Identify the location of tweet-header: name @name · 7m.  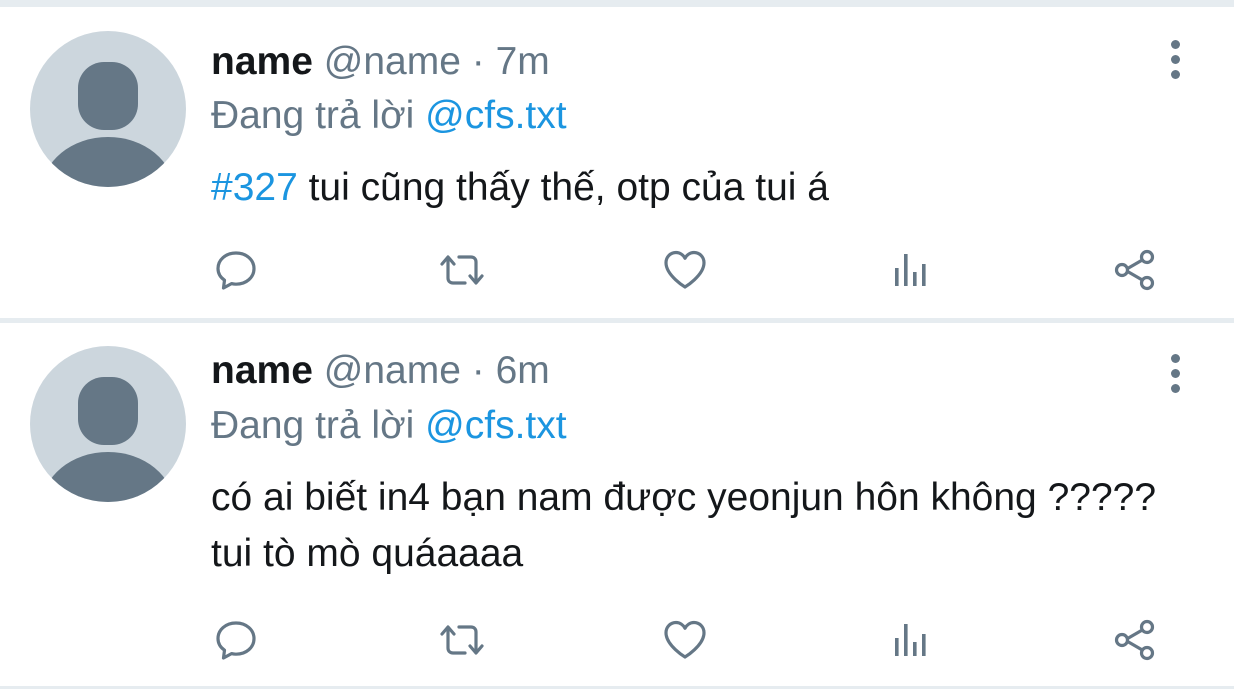
(380, 62).